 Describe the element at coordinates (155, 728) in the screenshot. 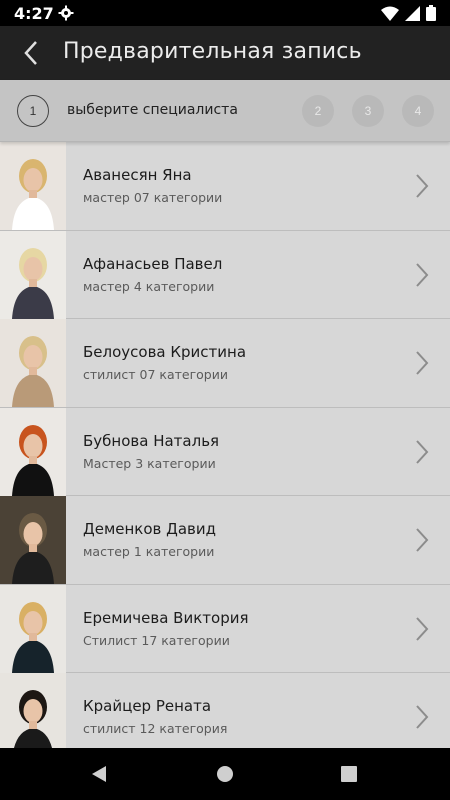

I see `specialist-role: стилист 12 категория` at that location.